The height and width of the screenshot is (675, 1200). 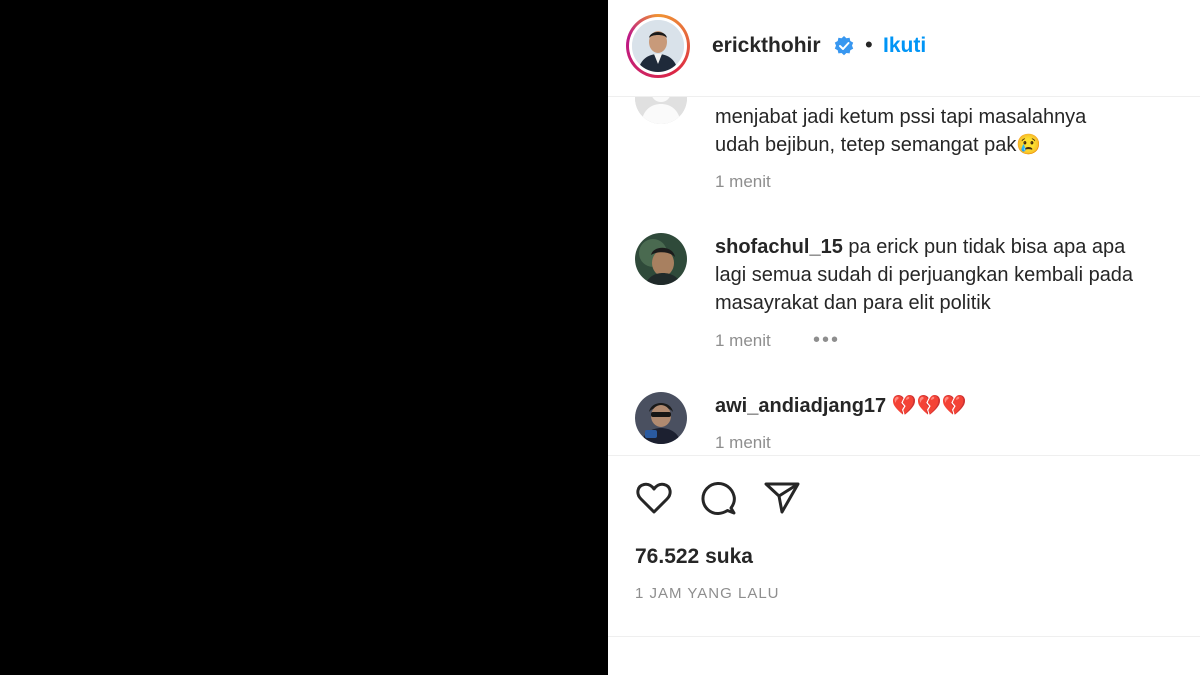 I want to click on heart-icon, so click(x=654, y=498).